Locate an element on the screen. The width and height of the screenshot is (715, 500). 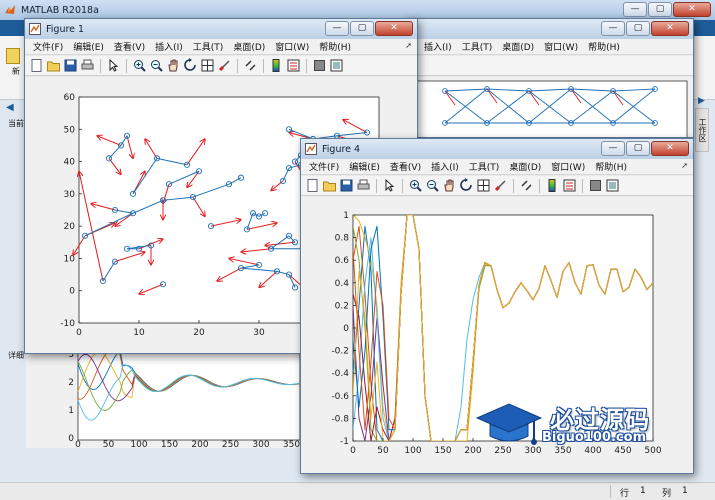
main-window-controls: — ▢ ✕ is located at coordinates (667, 9).